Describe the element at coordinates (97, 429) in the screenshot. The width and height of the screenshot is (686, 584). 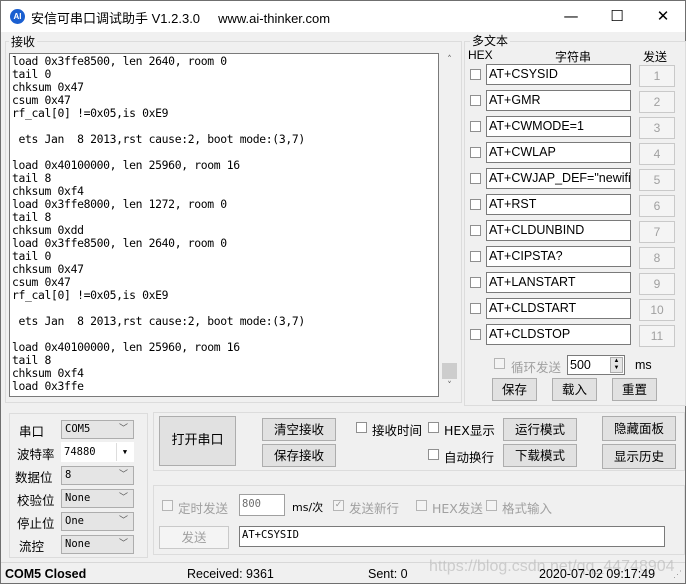
I see `port-select: COM5 ﹀` at that location.